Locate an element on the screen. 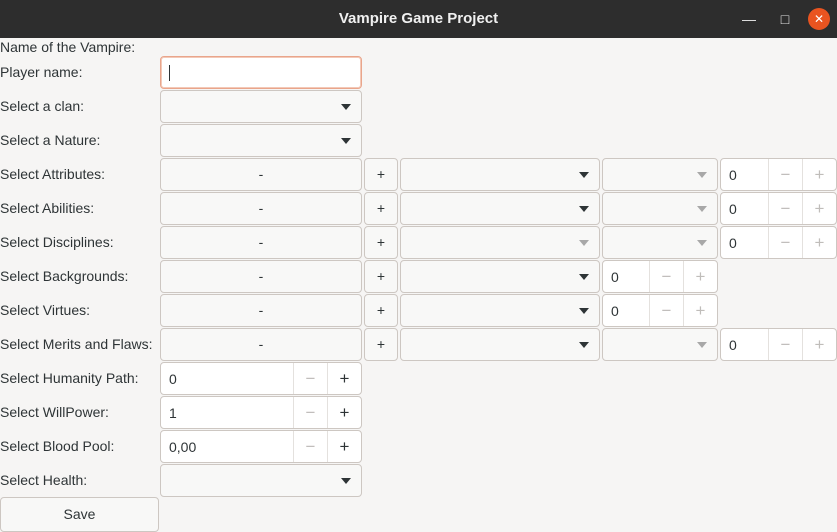 Image resolution: width=837 pixels, height=532 pixels. backgrounds-spinbox: 0 − + is located at coordinates (660, 276).